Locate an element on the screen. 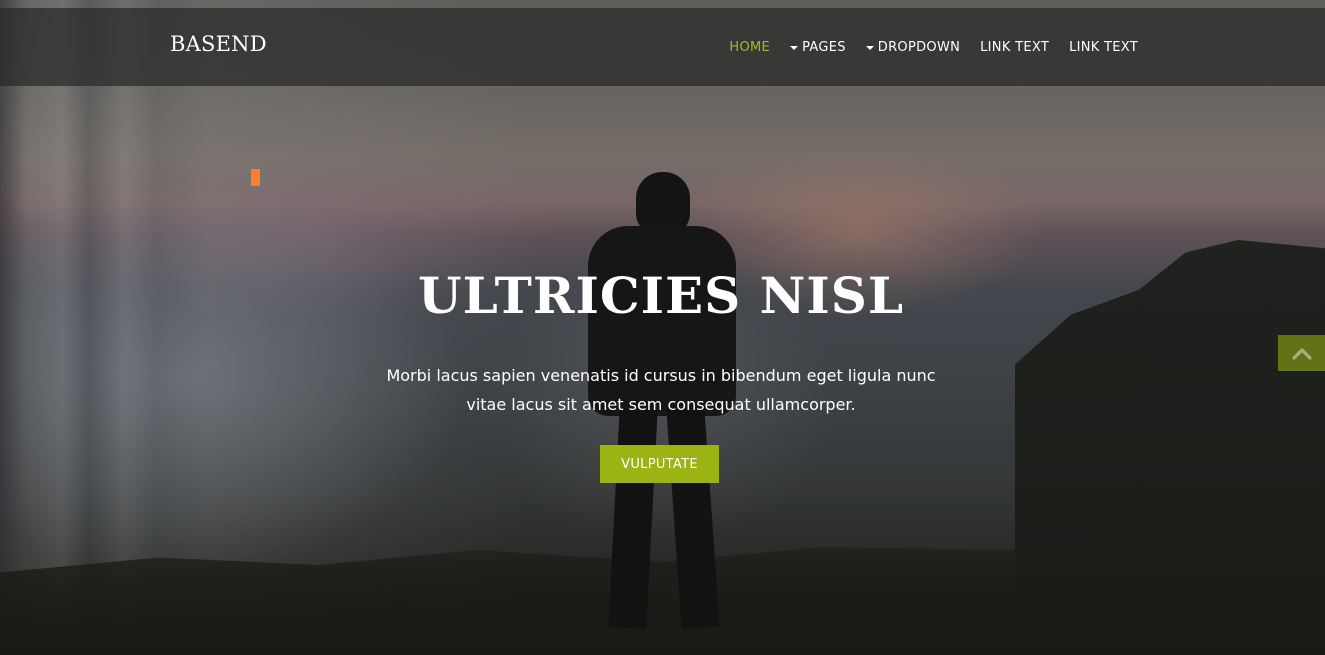 This screenshot has width=1325, height=655. nav-item-label: DROPDOWN is located at coordinates (919, 47).